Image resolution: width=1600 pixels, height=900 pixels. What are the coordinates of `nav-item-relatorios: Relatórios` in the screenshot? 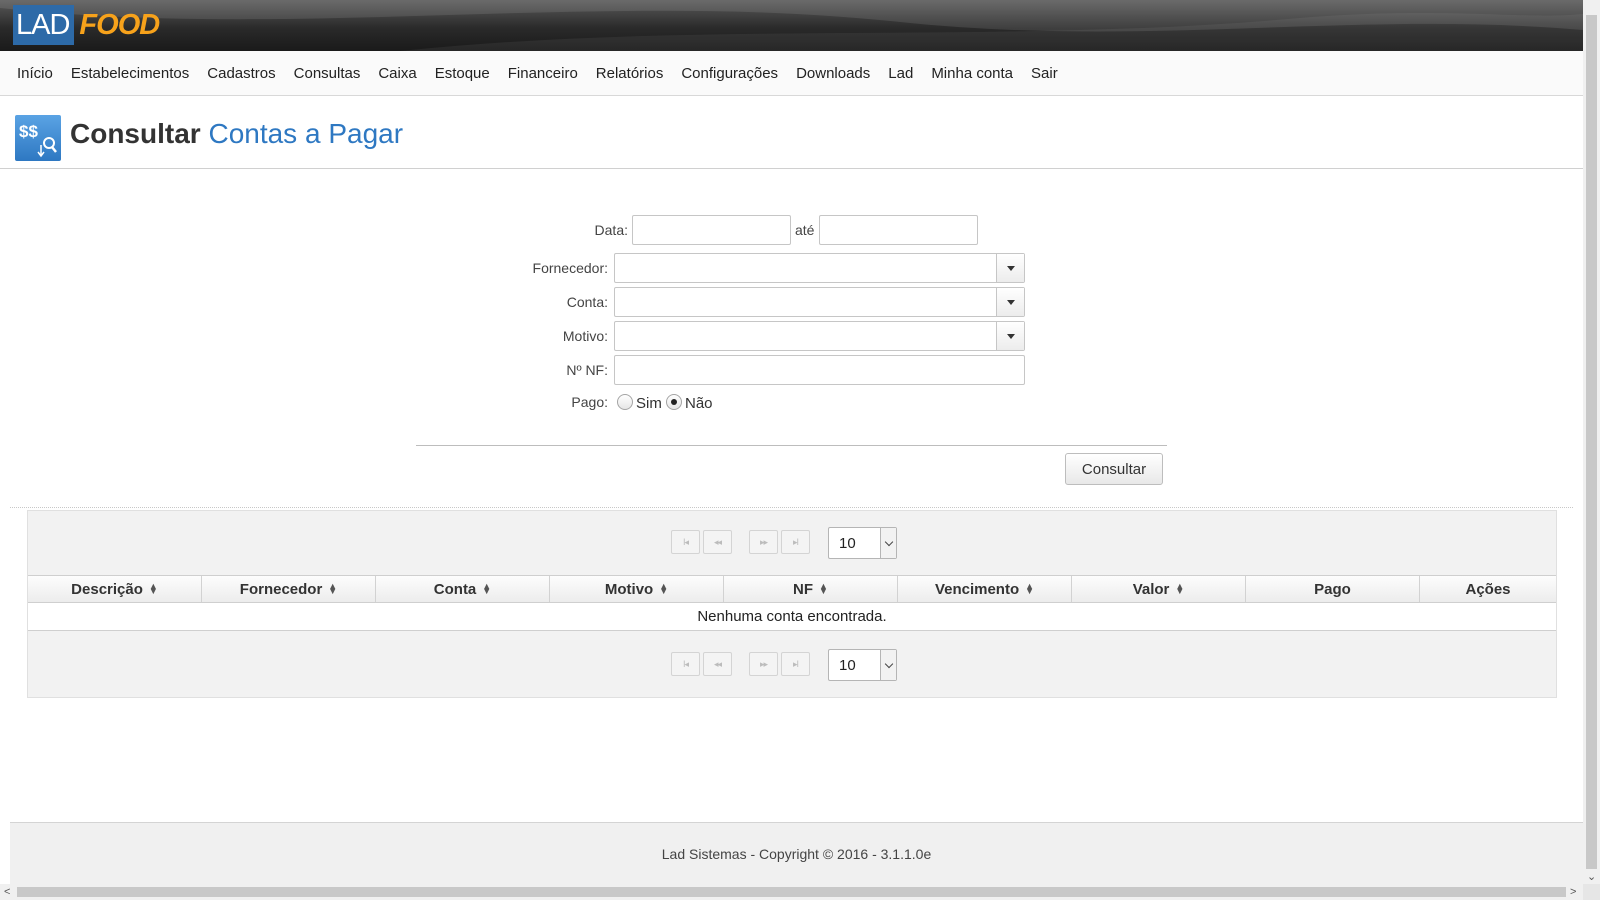 It's located at (630, 73).